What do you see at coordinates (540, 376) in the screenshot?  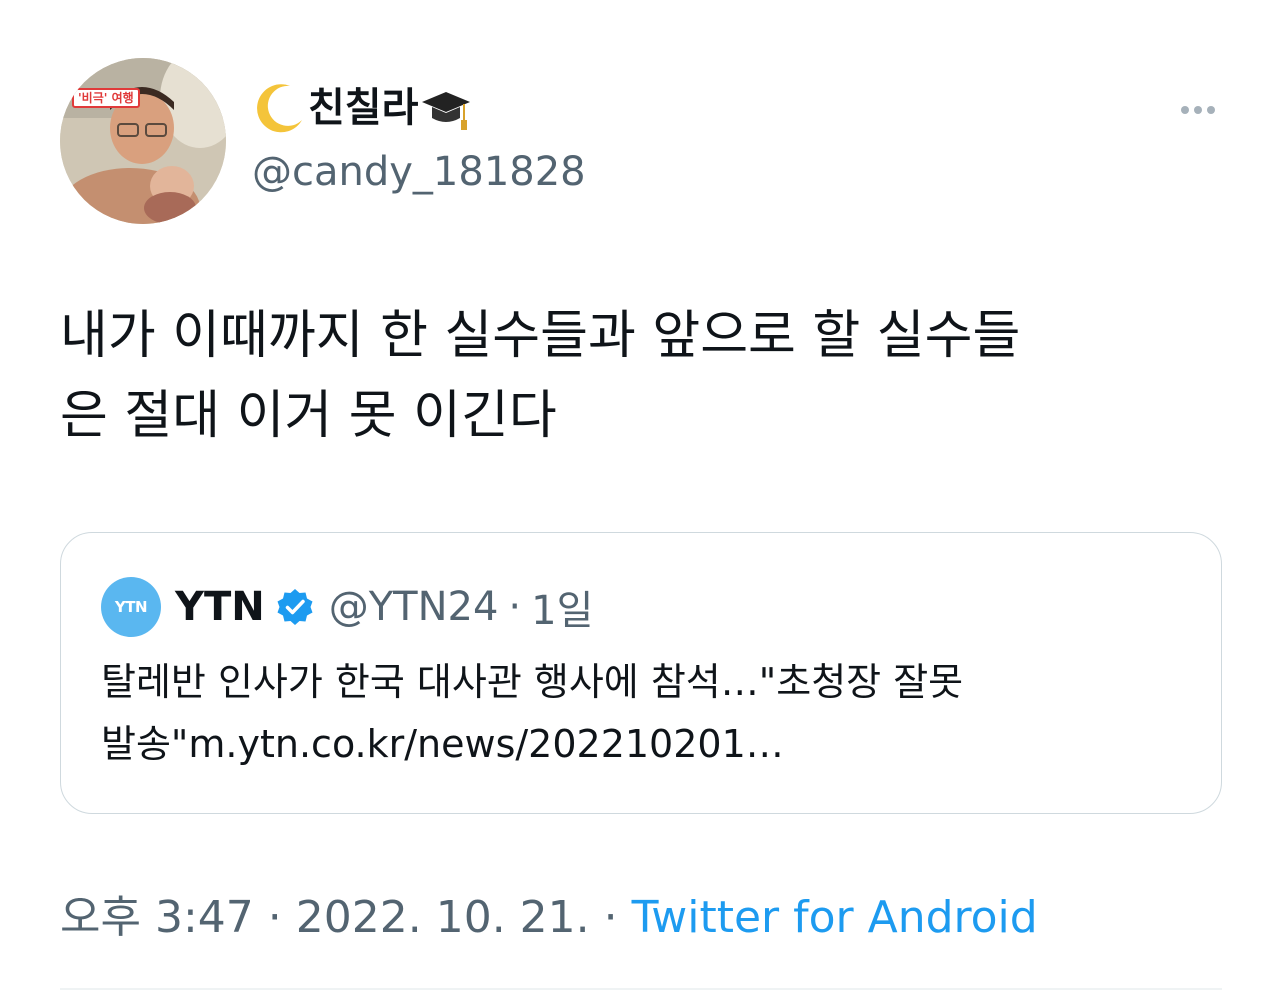 I see `tweet-text: 내가 이때까지 한 실수들과 앞으로 할 실수들 은 절대 이거 못 이긴다` at bounding box center [540, 376].